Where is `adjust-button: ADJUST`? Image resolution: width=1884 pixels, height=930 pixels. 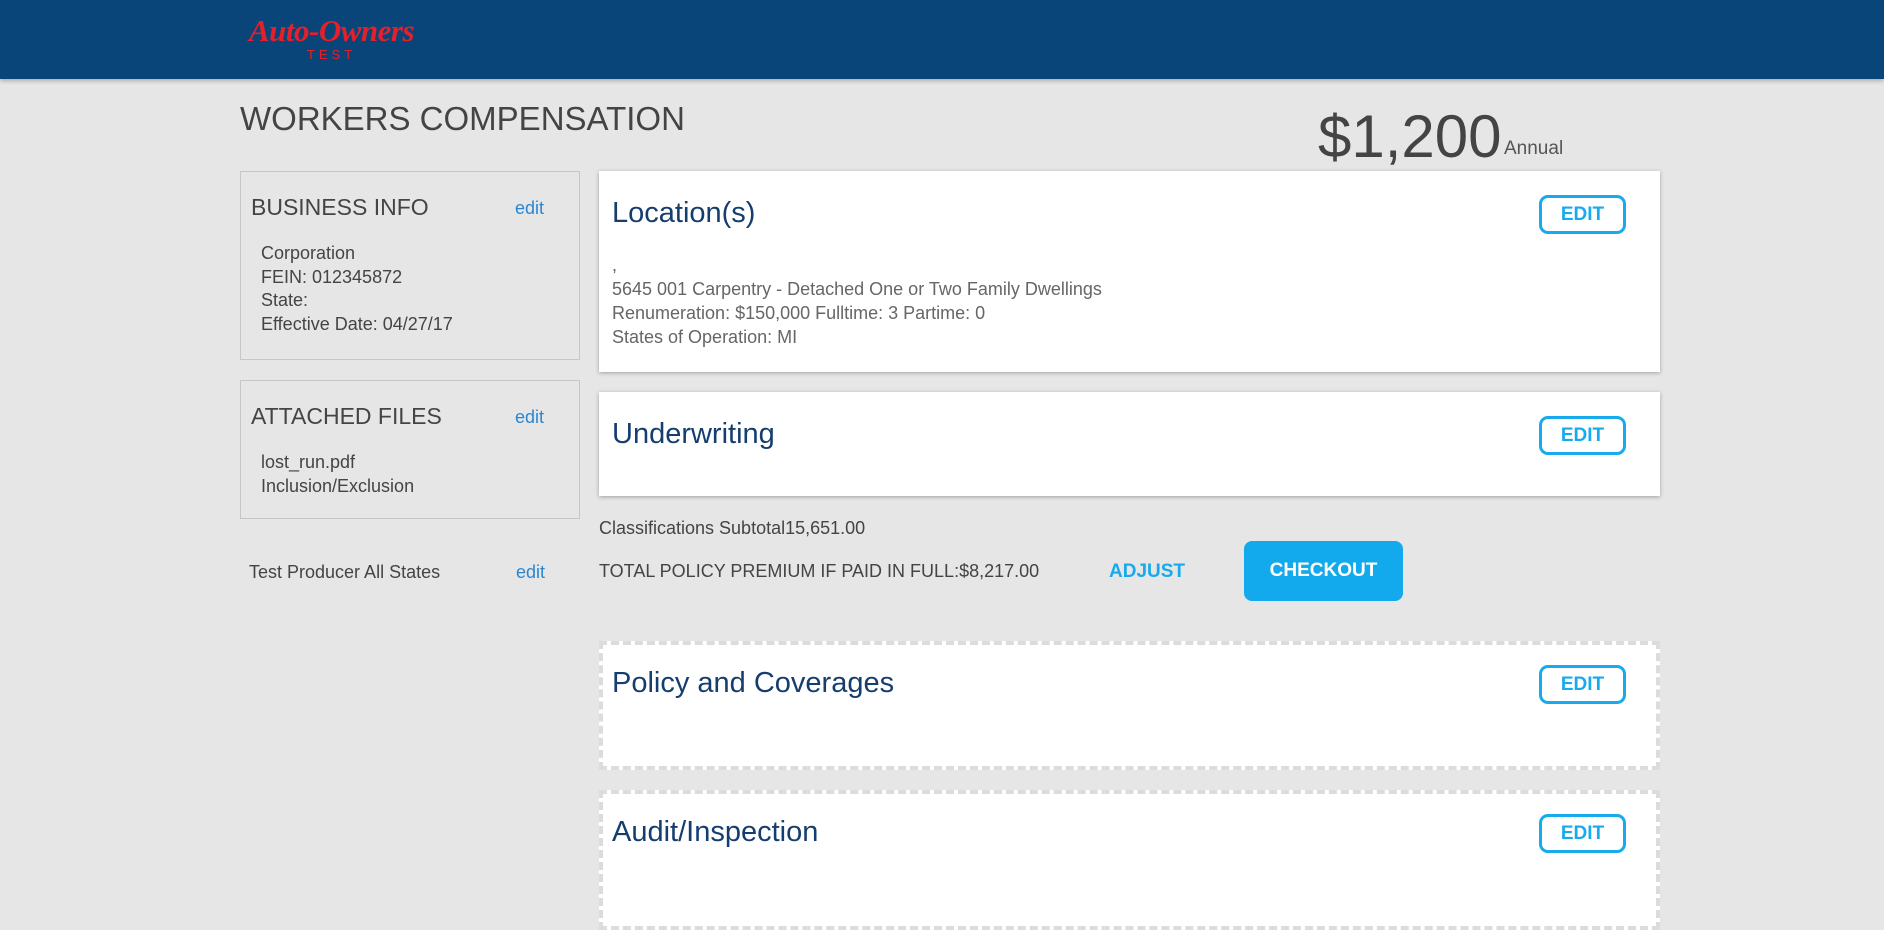 adjust-button: ADJUST is located at coordinates (1147, 572).